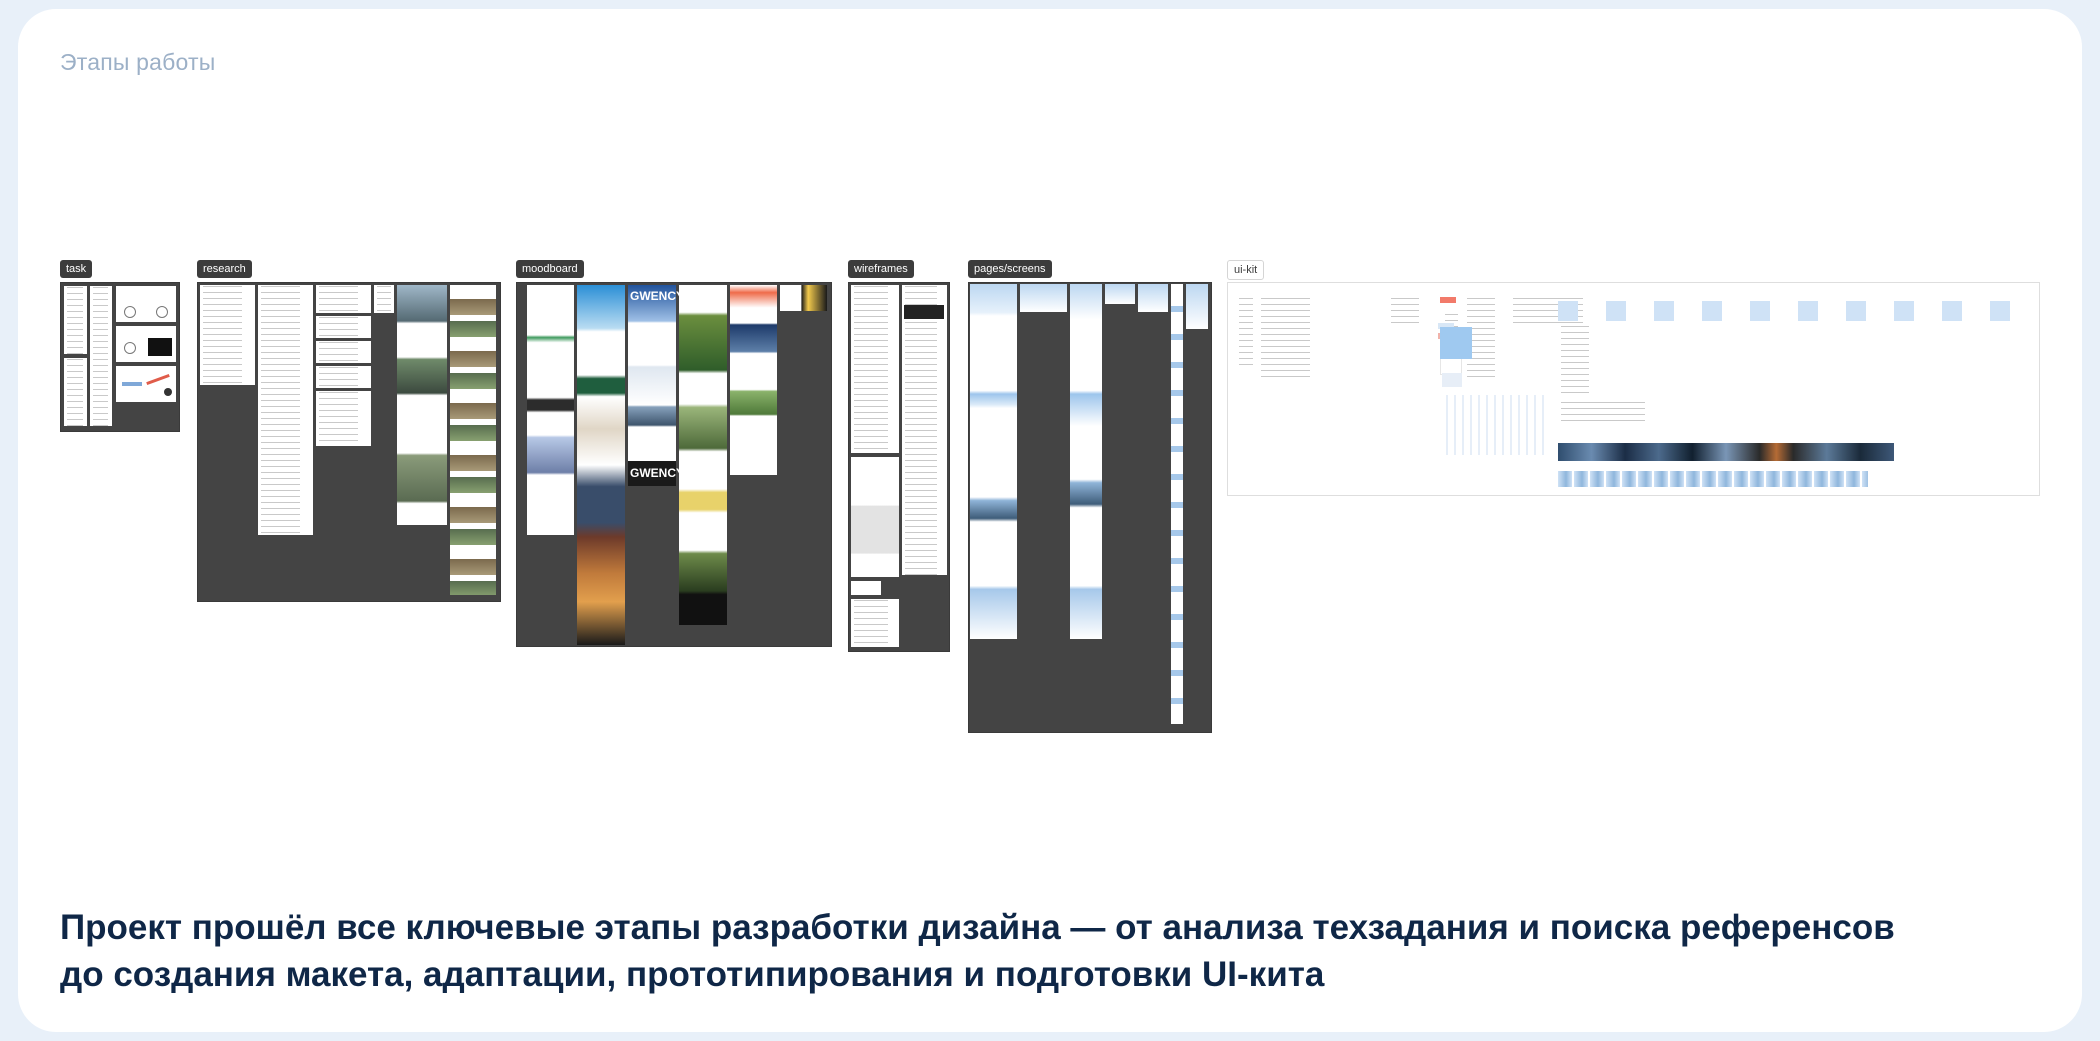 Image resolution: width=2100 pixels, height=1041 pixels. I want to click on wireframe-dark-block, so click(924, 312).